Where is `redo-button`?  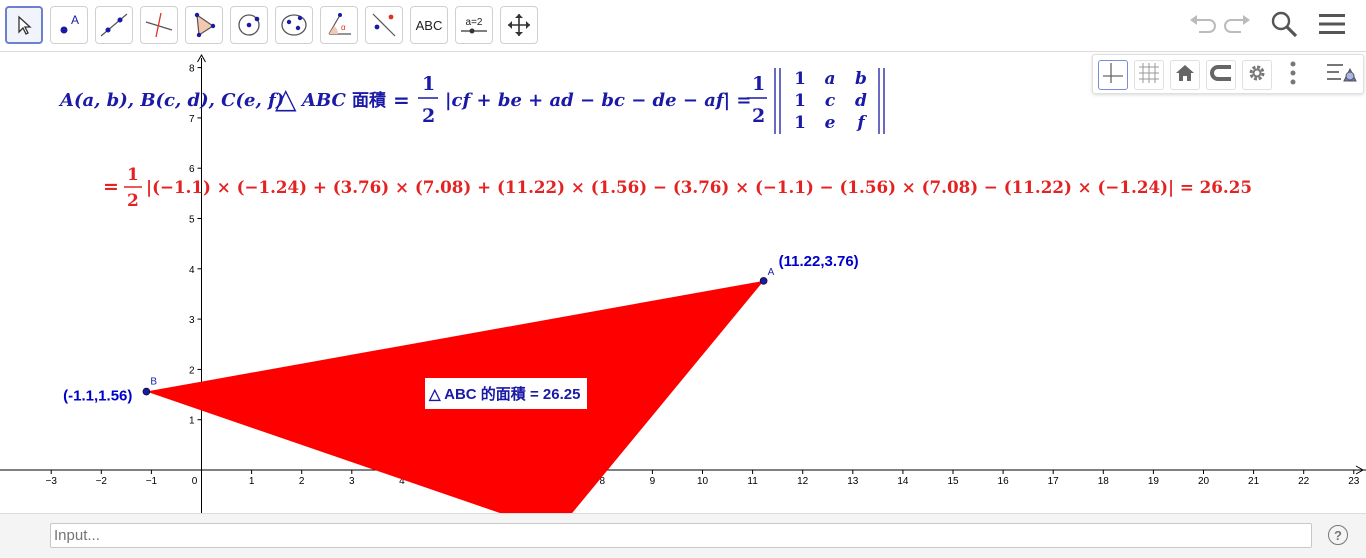 redo-button is located at coordinates (1238, 26).